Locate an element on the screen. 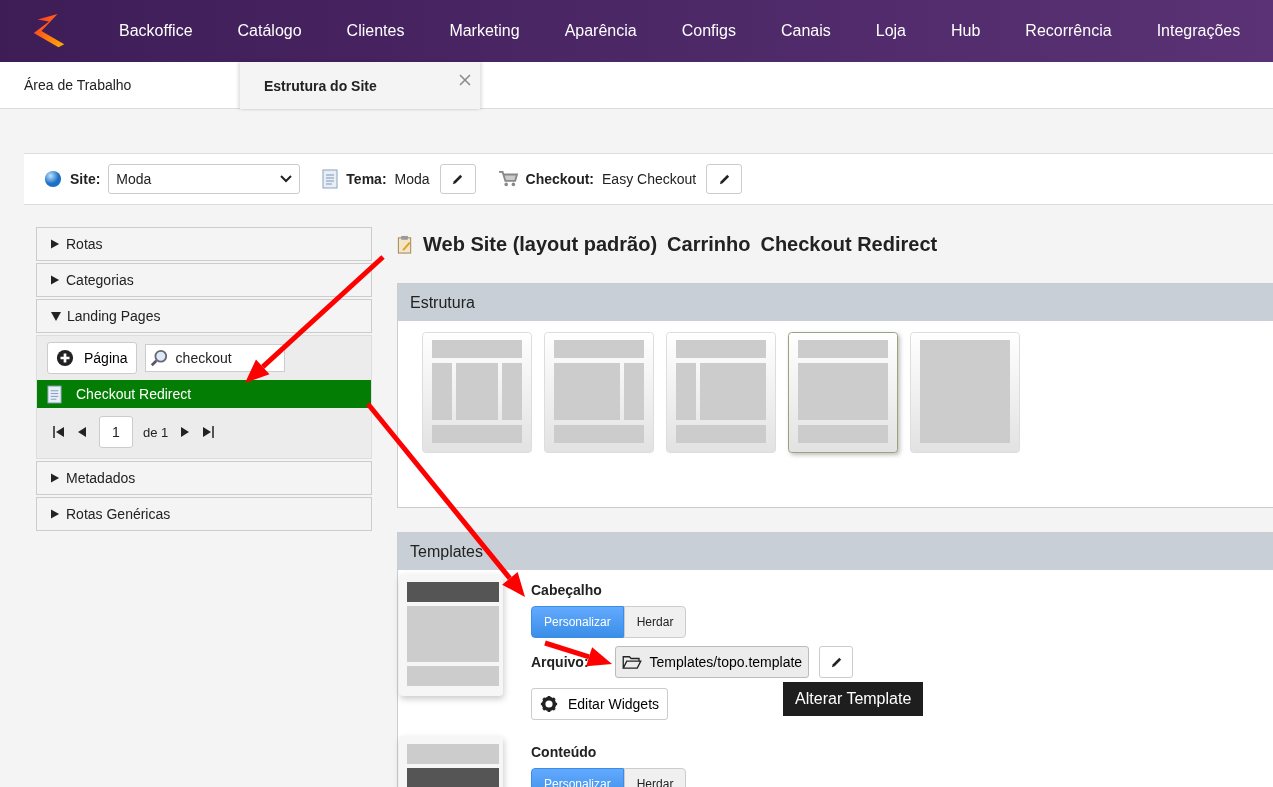 The height and width of the screenshot is (787, 1273). tab: Estrutura do Site is located at coordinates (360, 85).